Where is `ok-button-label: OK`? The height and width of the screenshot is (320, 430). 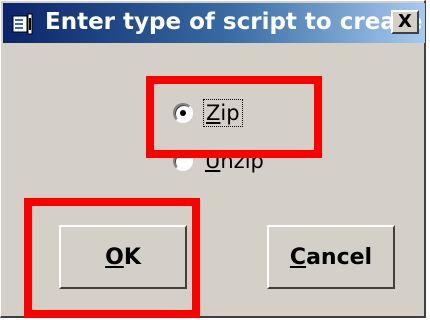
ok-button-label: OK is located at coordinates (123, 257).